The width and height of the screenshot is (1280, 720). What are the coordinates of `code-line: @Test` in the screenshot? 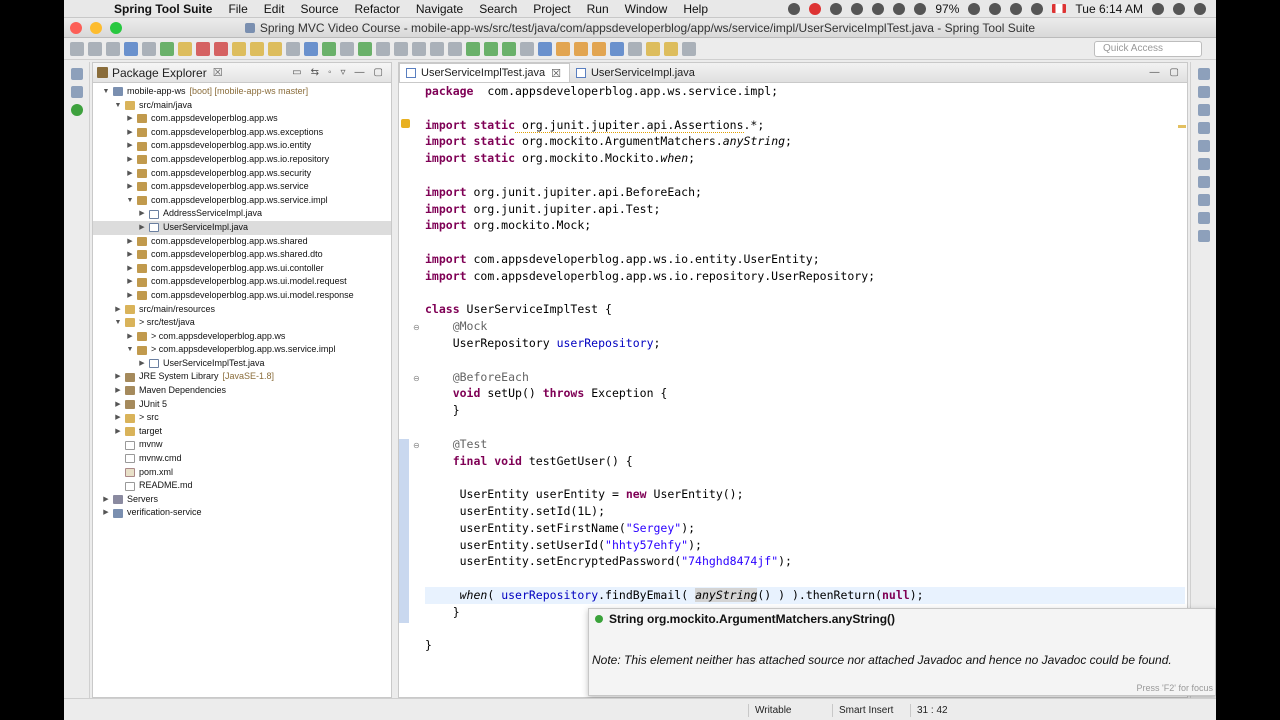 It's located at (805, 444).